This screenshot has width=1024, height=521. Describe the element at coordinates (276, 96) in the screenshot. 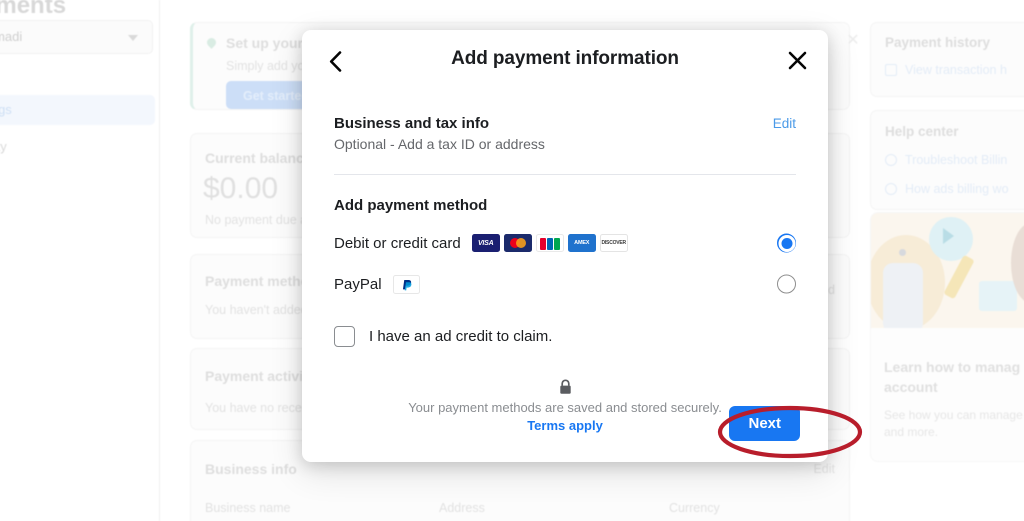

I see `get-started-label: Get started` at that location.